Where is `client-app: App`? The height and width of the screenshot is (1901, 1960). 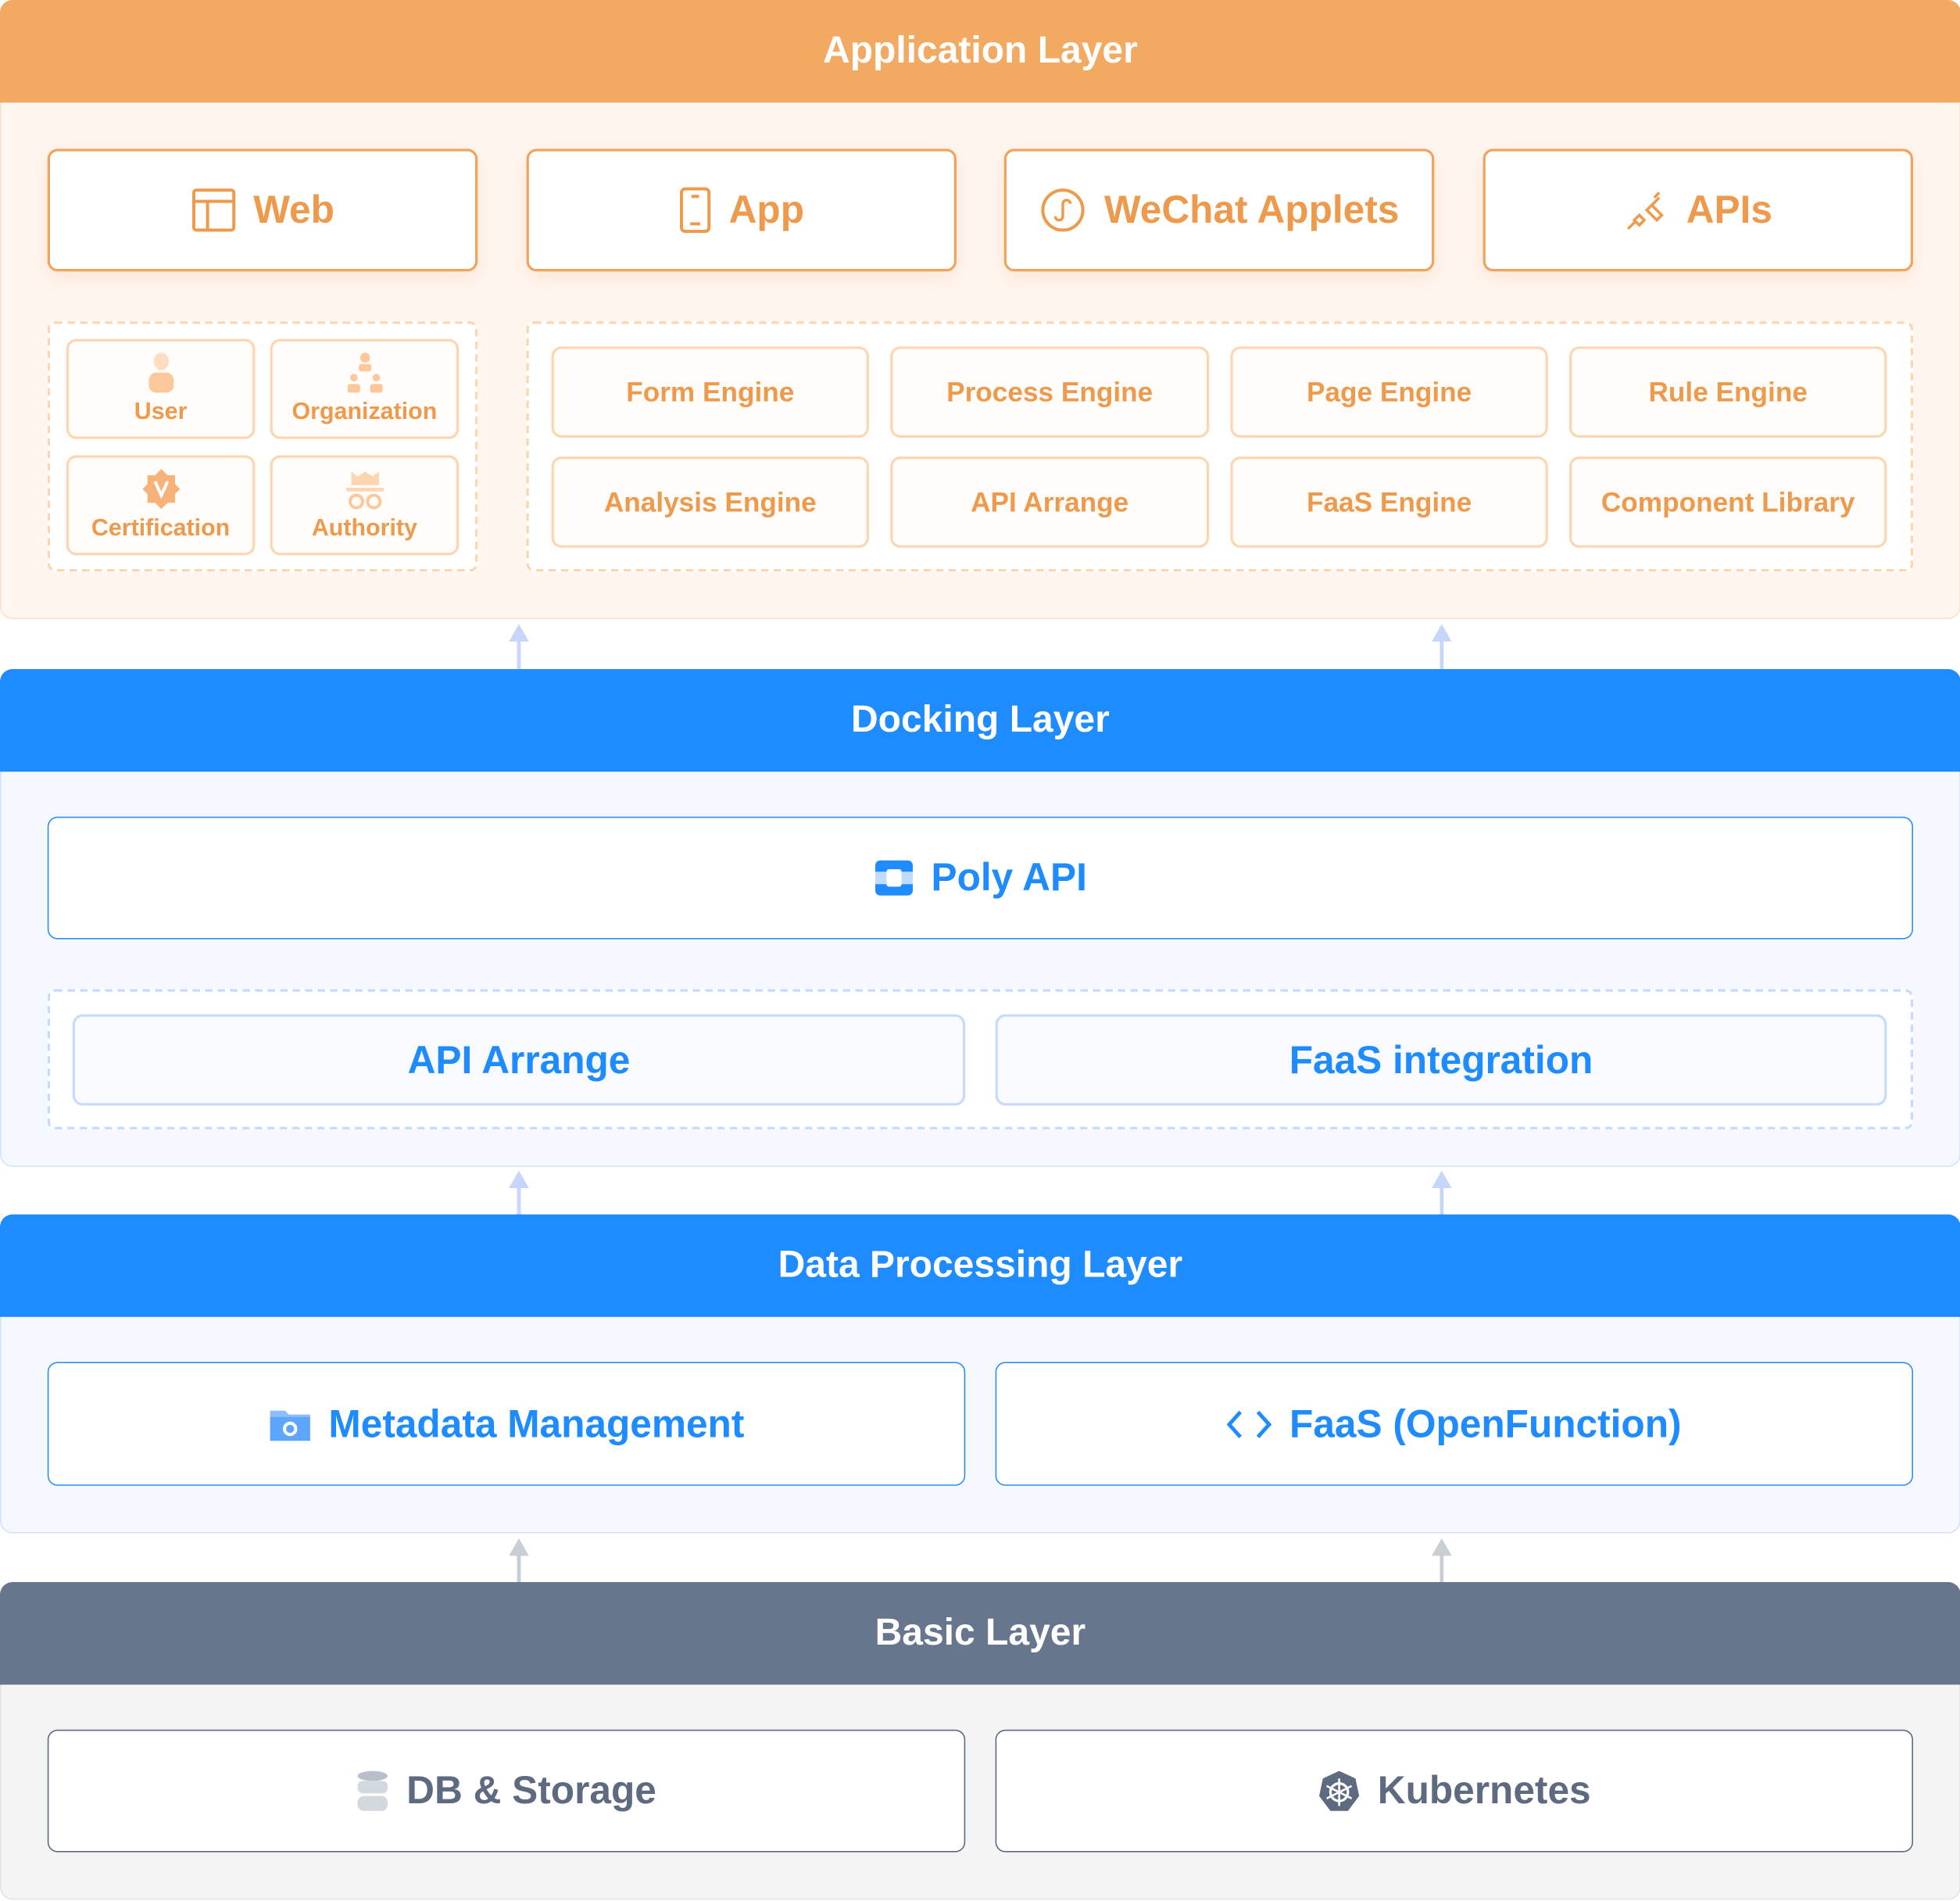 client-app: App is located at coordinates (741, 210).